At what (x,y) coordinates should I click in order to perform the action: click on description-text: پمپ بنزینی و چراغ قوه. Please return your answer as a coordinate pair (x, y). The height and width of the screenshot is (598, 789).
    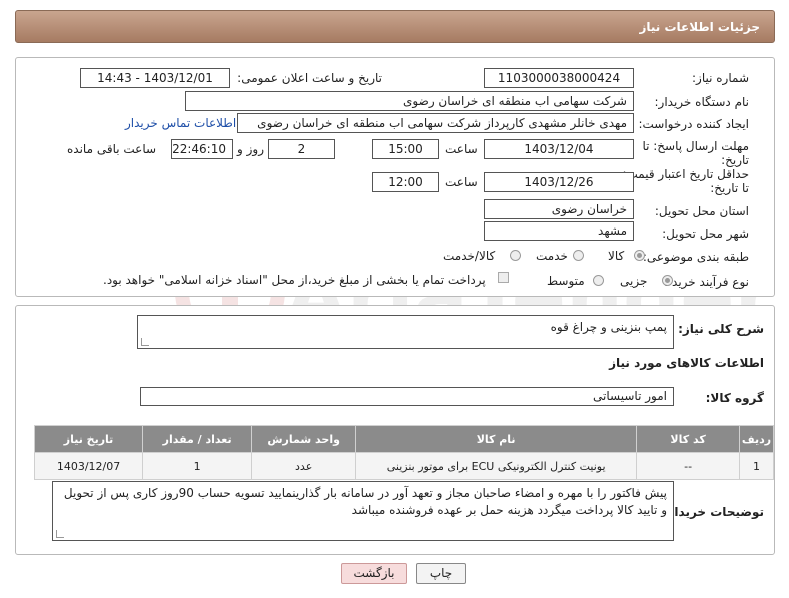
    Looking at the image, I should click on (608, 327).